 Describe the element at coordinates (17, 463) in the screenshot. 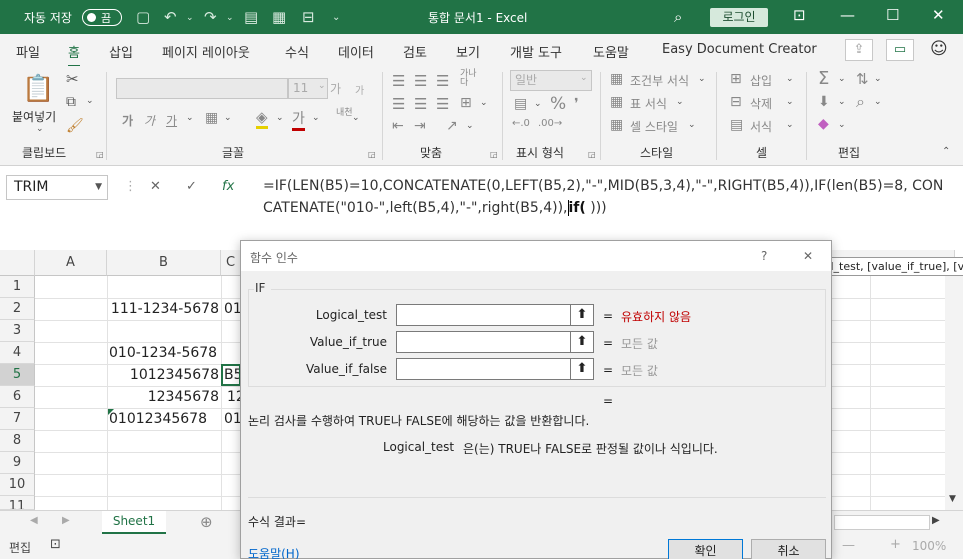

I see `row-header-9: 9` at that location.